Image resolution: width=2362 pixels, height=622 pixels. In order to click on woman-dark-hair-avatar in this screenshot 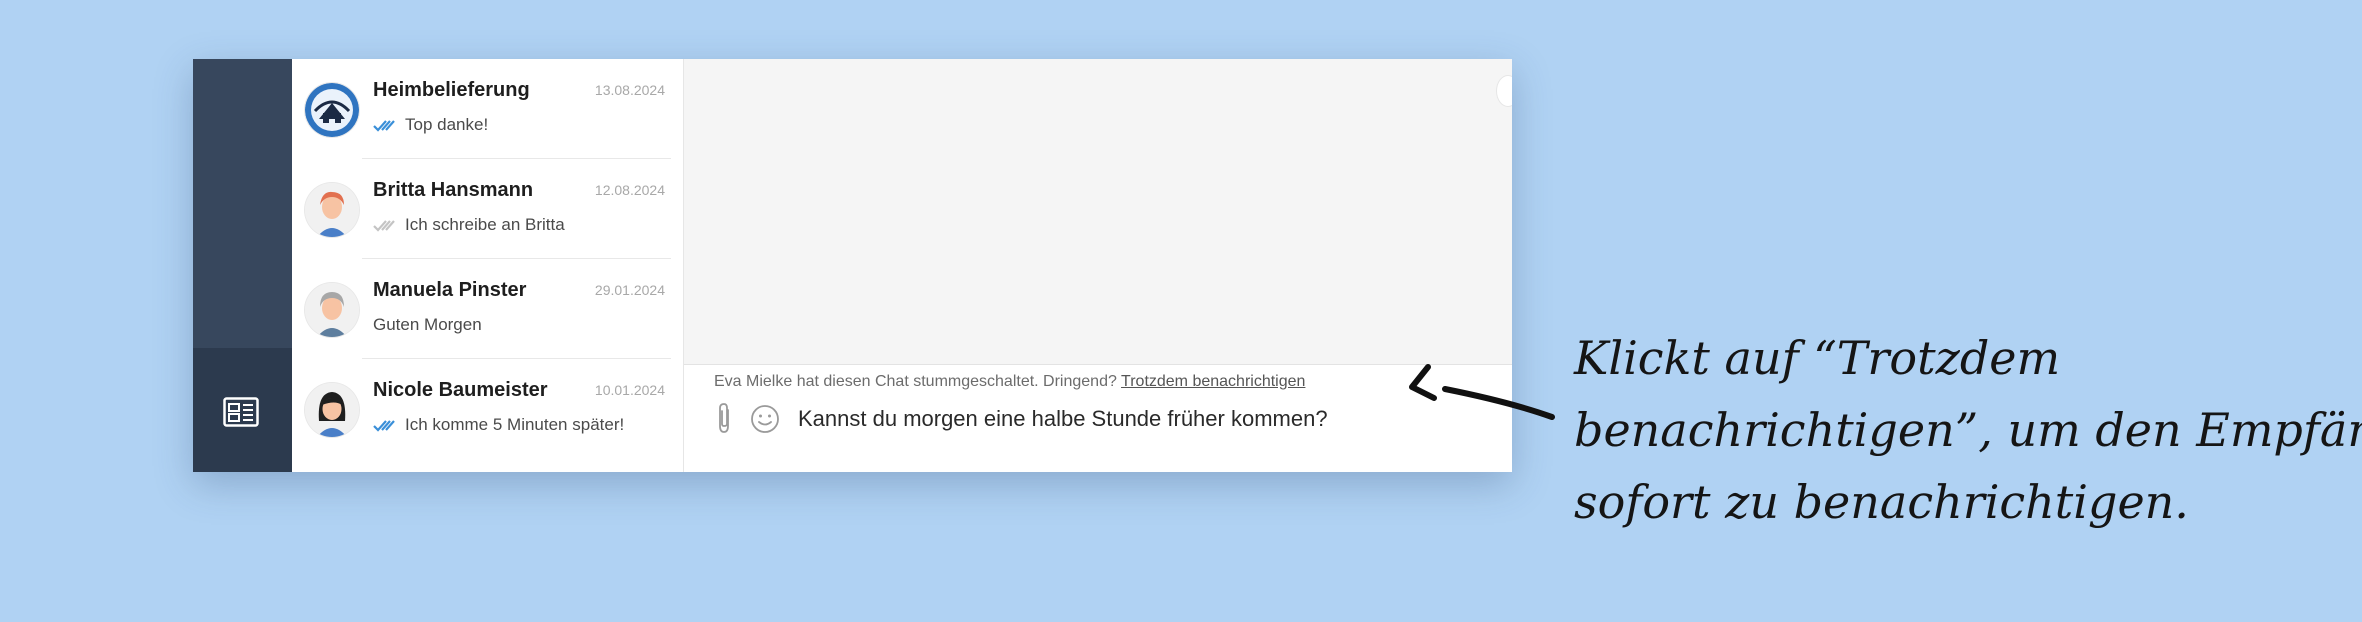, I will do `click(332, 410)`.